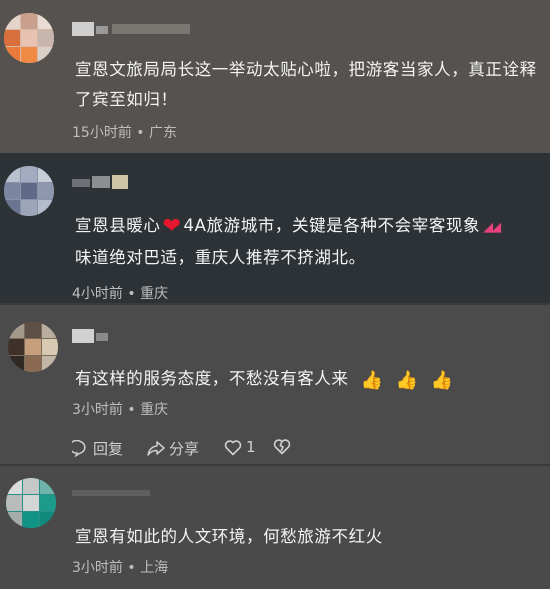 The width and height of the screenshot is (550, 589). Describe the element at coordinates (97, 294) in the screenshot. I see `timestamp: 4小时前` at that location.